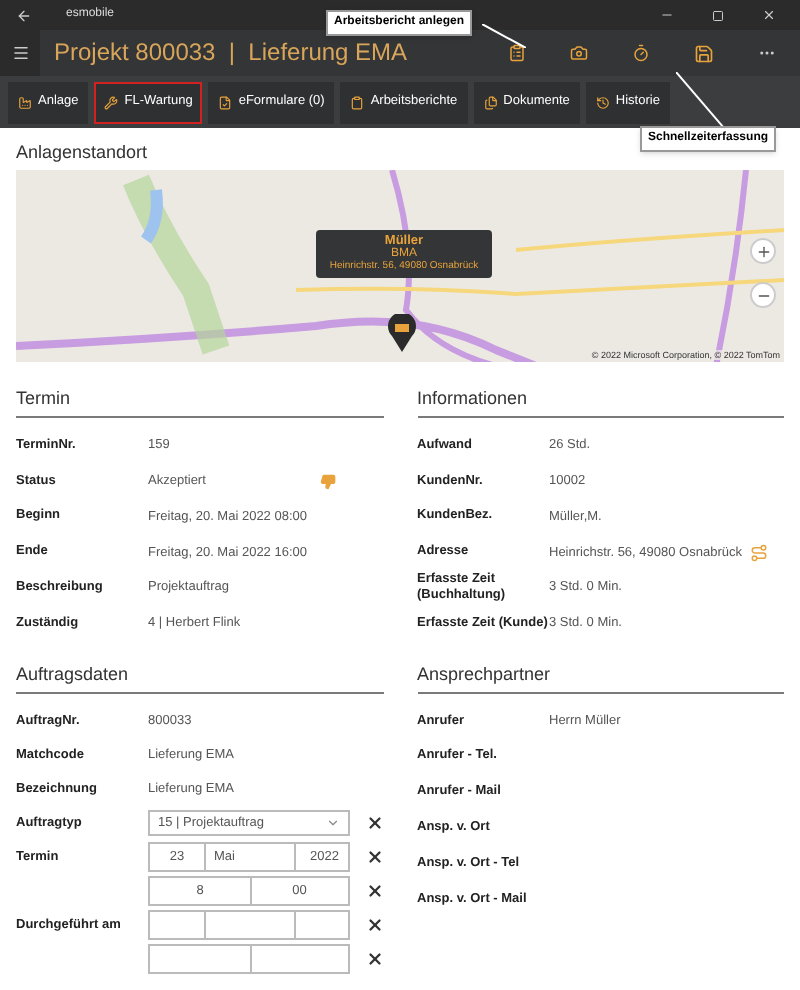  I want to click on wrench-icon, so click(111, 102).